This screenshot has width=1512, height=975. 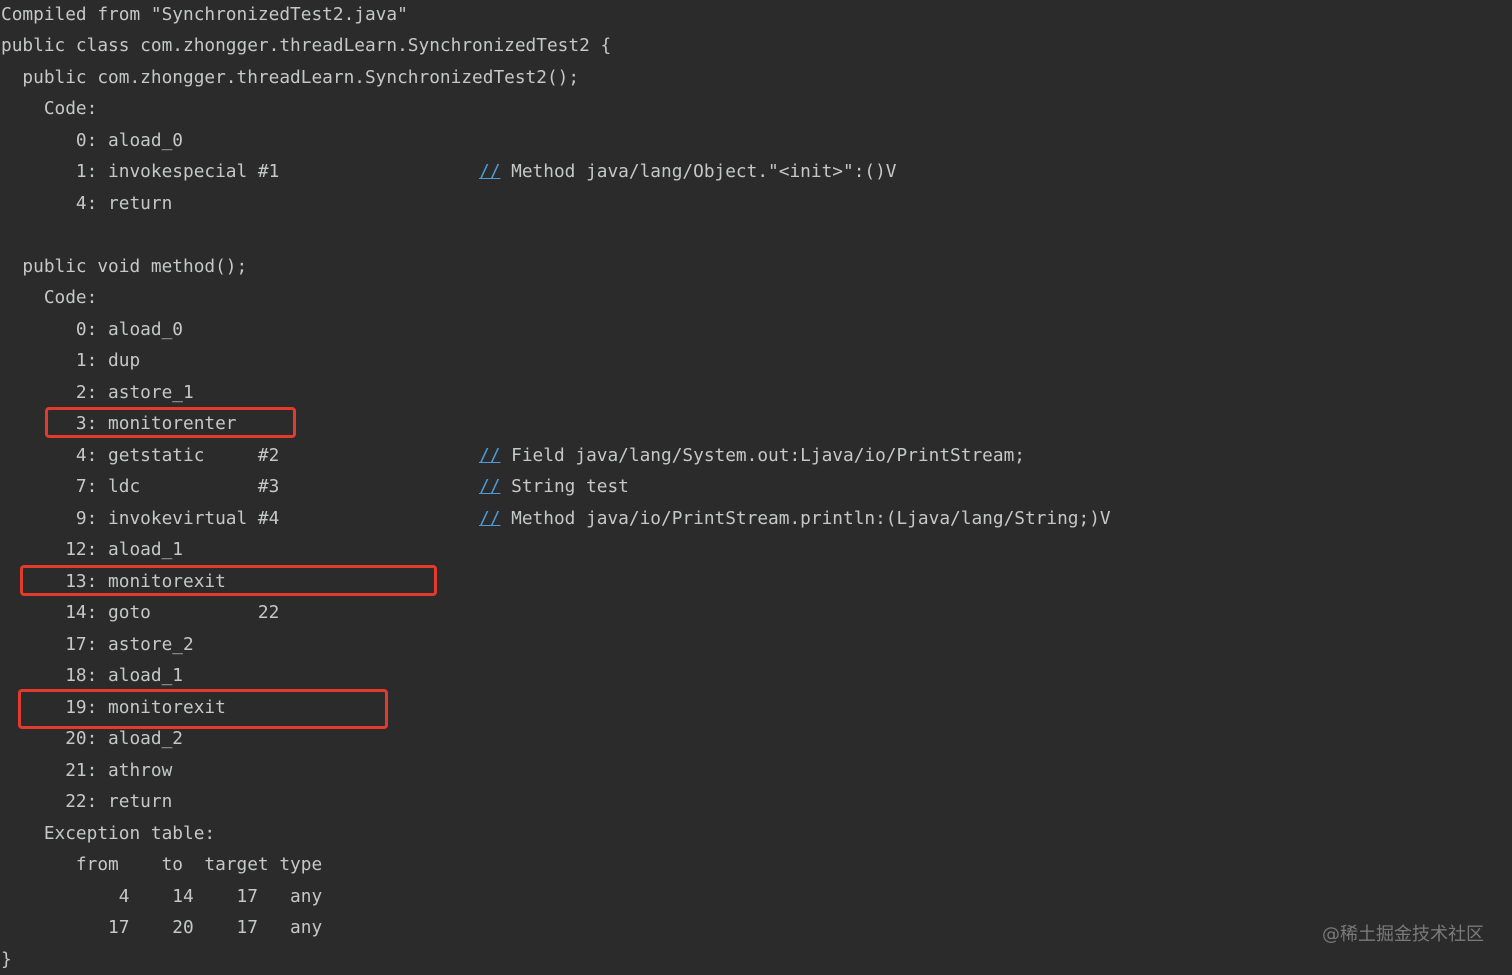 I want to click on code-line: from to target type, so click(x=161, y=865).